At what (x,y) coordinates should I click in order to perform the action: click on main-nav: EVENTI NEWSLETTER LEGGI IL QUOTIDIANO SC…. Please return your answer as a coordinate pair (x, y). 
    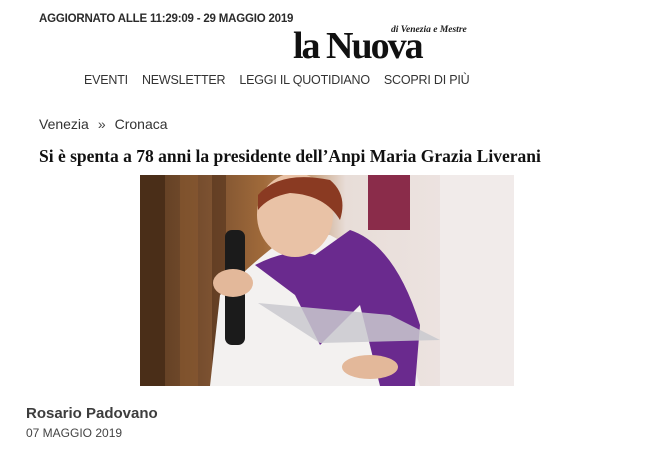
    Looking at the image, I should click on (277, 80).